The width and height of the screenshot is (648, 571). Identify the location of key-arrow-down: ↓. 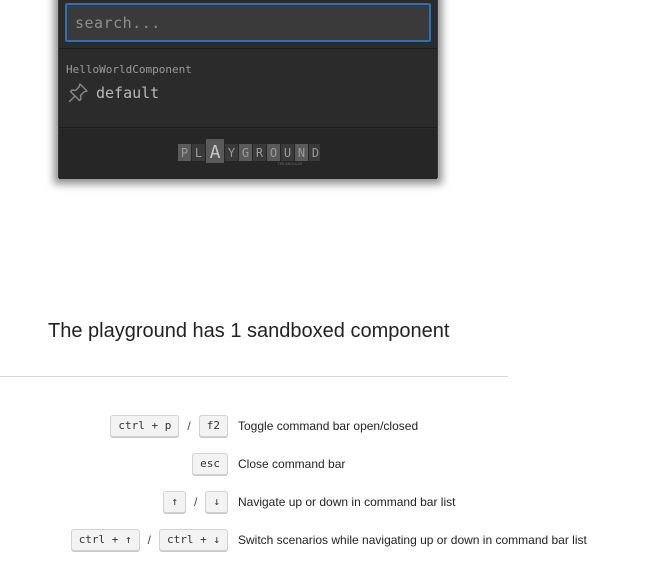
(216, 502).